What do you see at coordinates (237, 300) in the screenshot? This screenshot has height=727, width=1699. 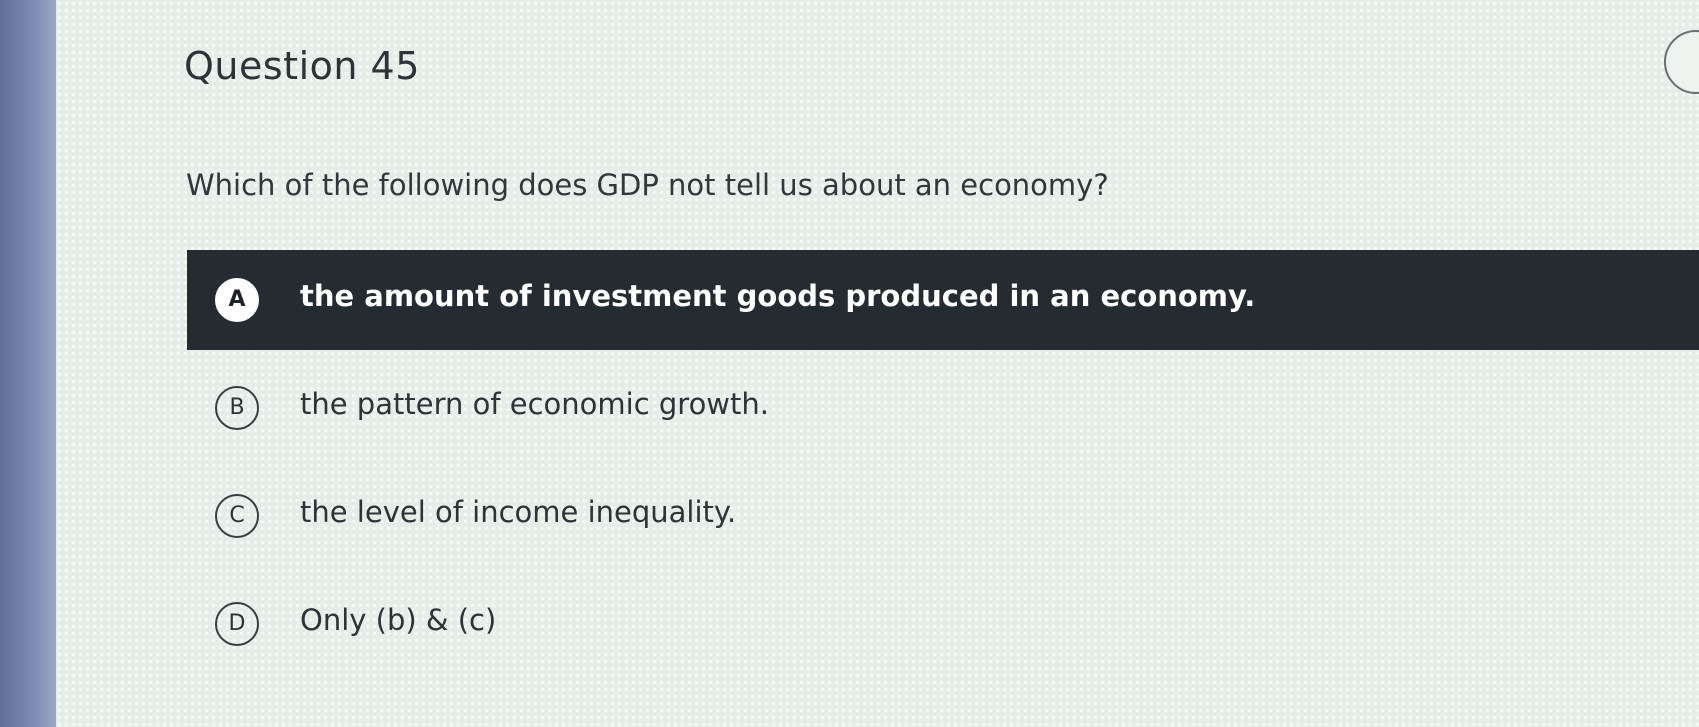 I see `option-a-badge: A` at bounding box center [237, 300].